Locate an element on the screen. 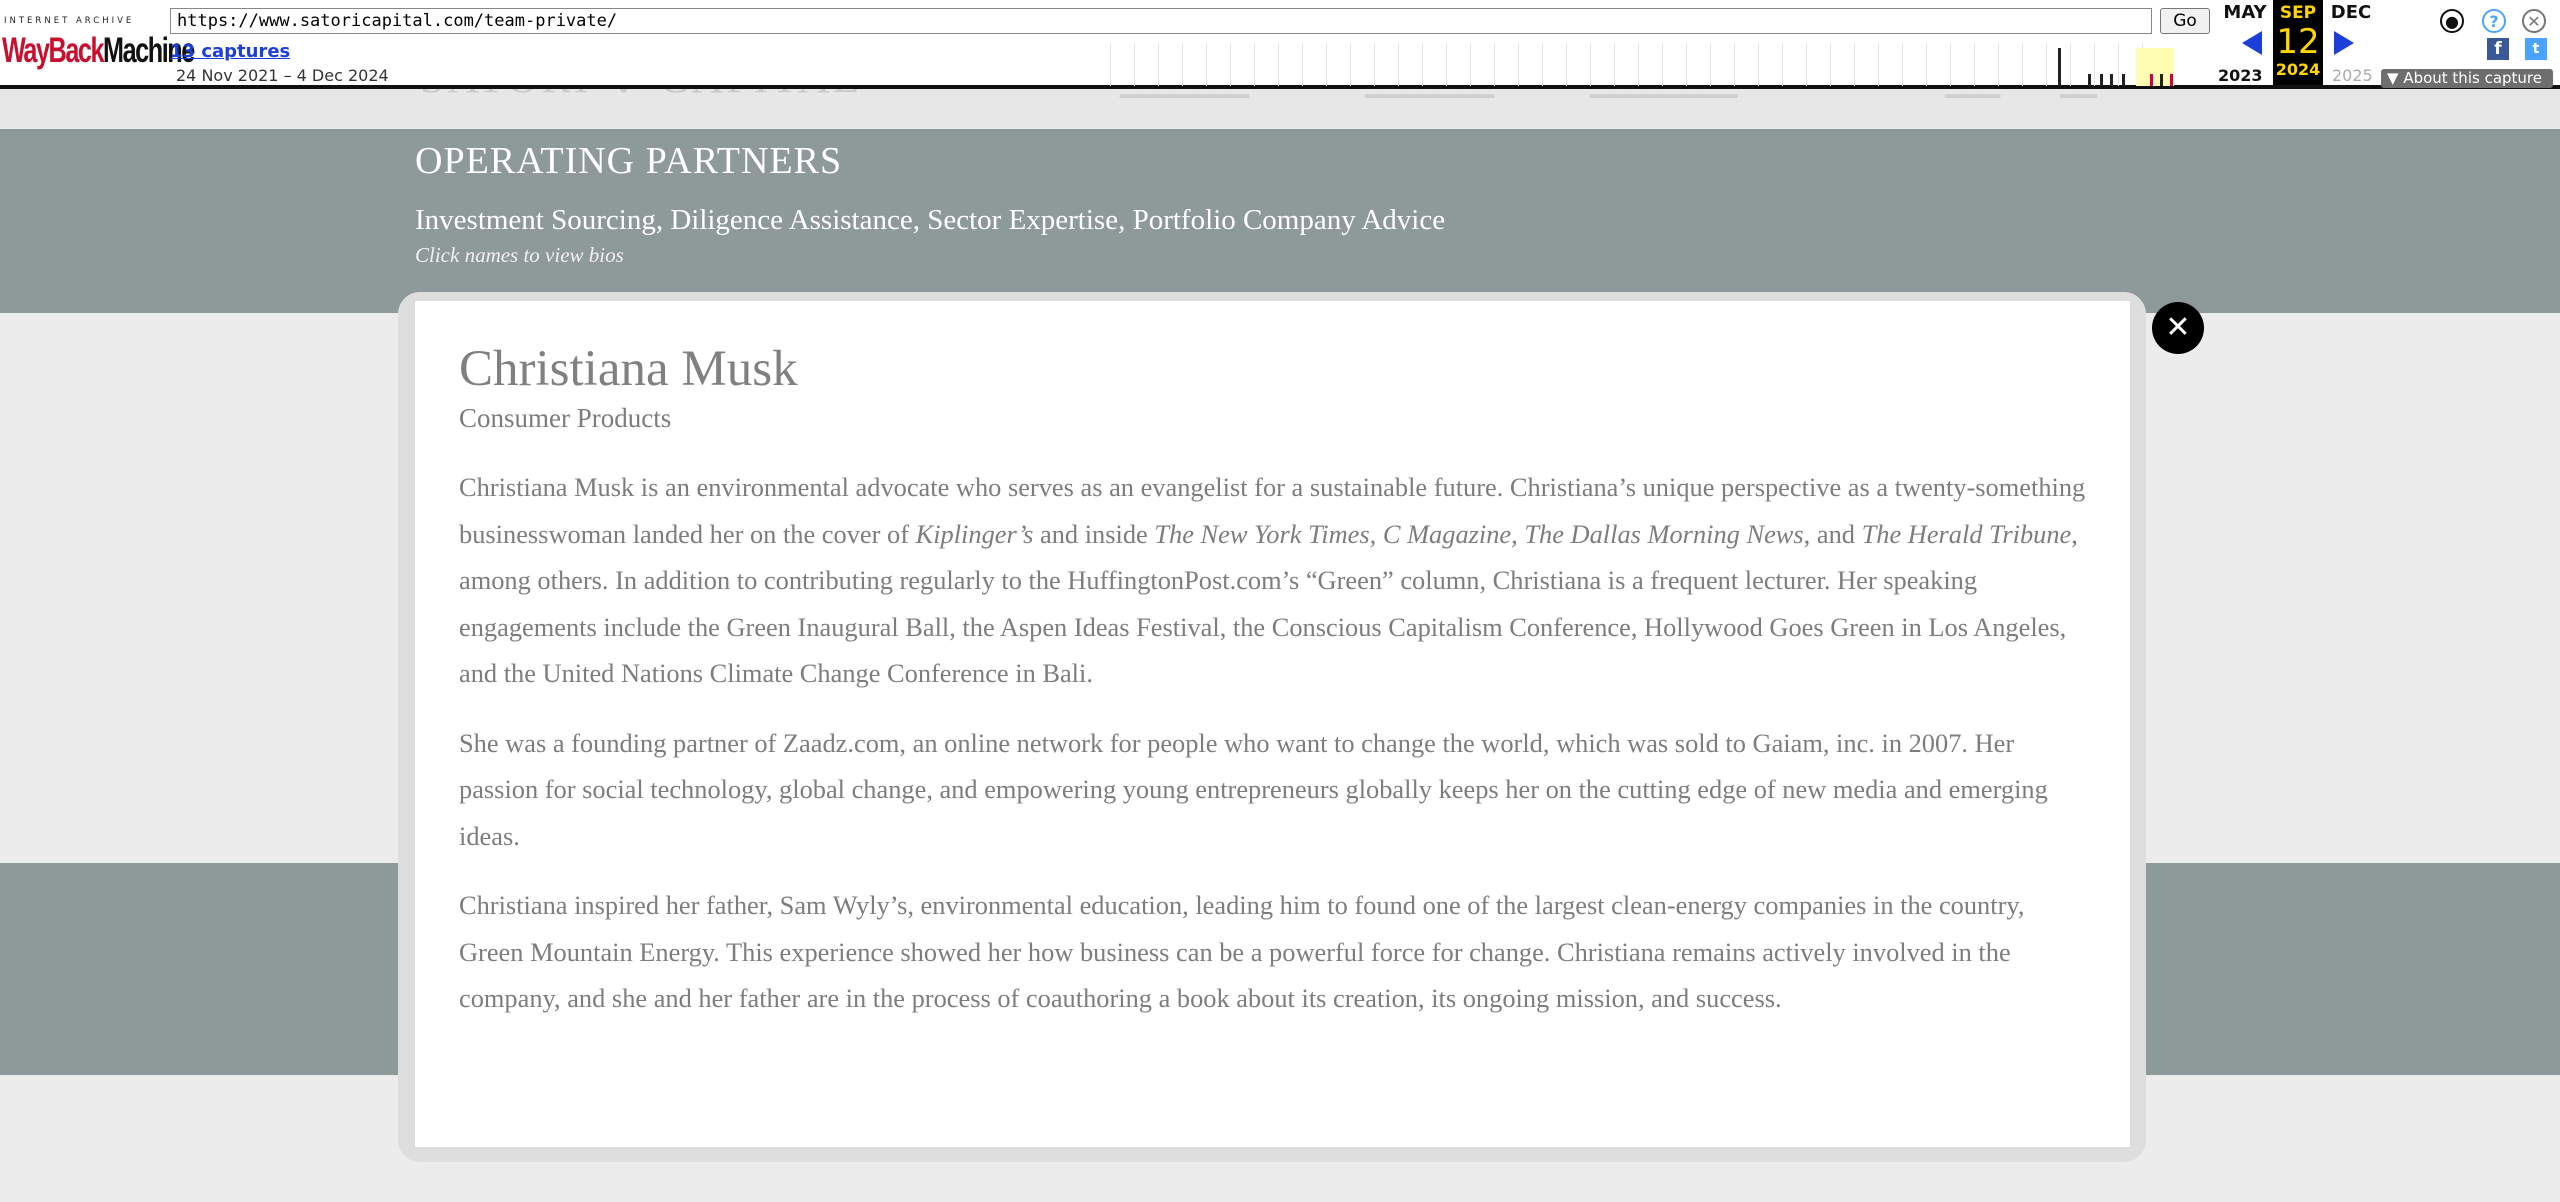 The width and height of the screenshot is (2560, 1202). next-year-label: 2025 is located at coordinates (2352, 75).